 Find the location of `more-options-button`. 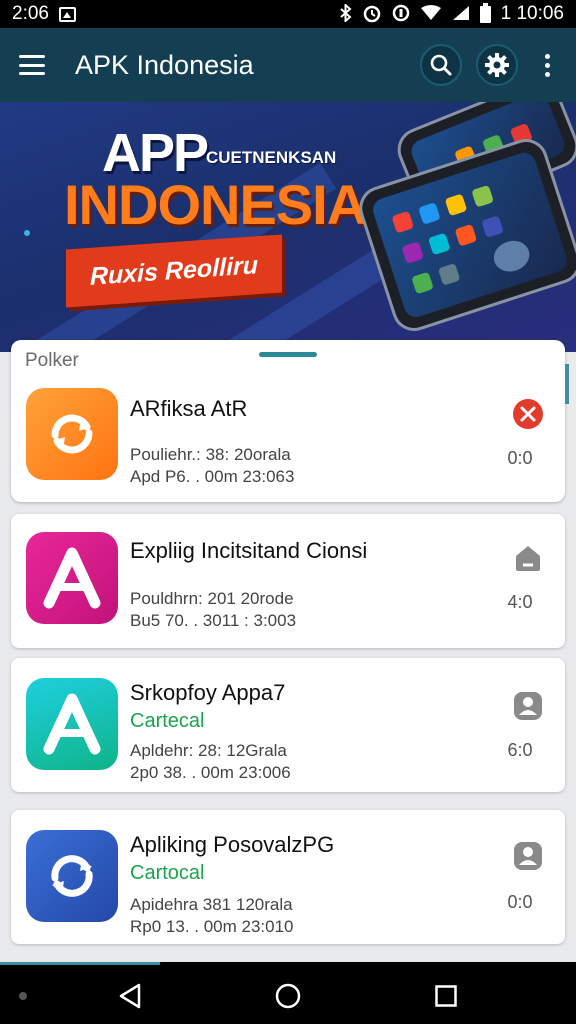

more-options-button is located at coordinates (547, 65).